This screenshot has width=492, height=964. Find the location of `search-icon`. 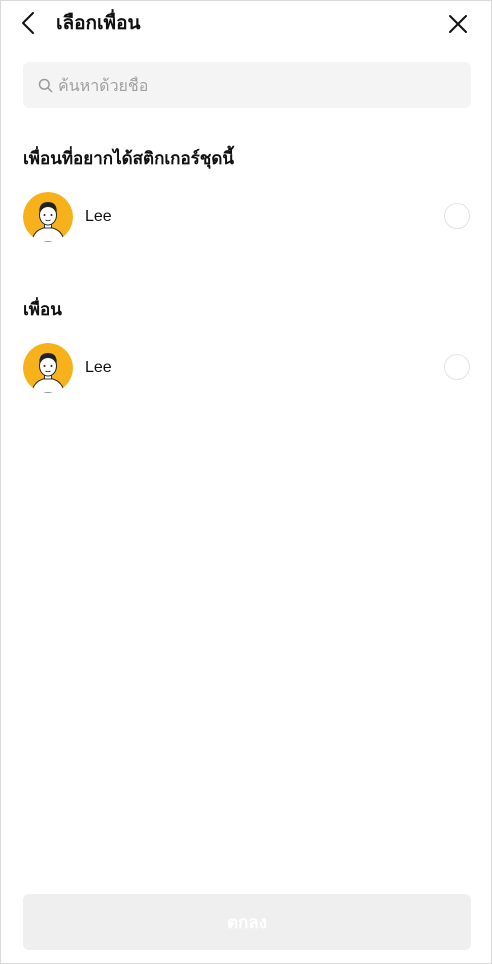

search-icon is located at coordinates (45, 85).